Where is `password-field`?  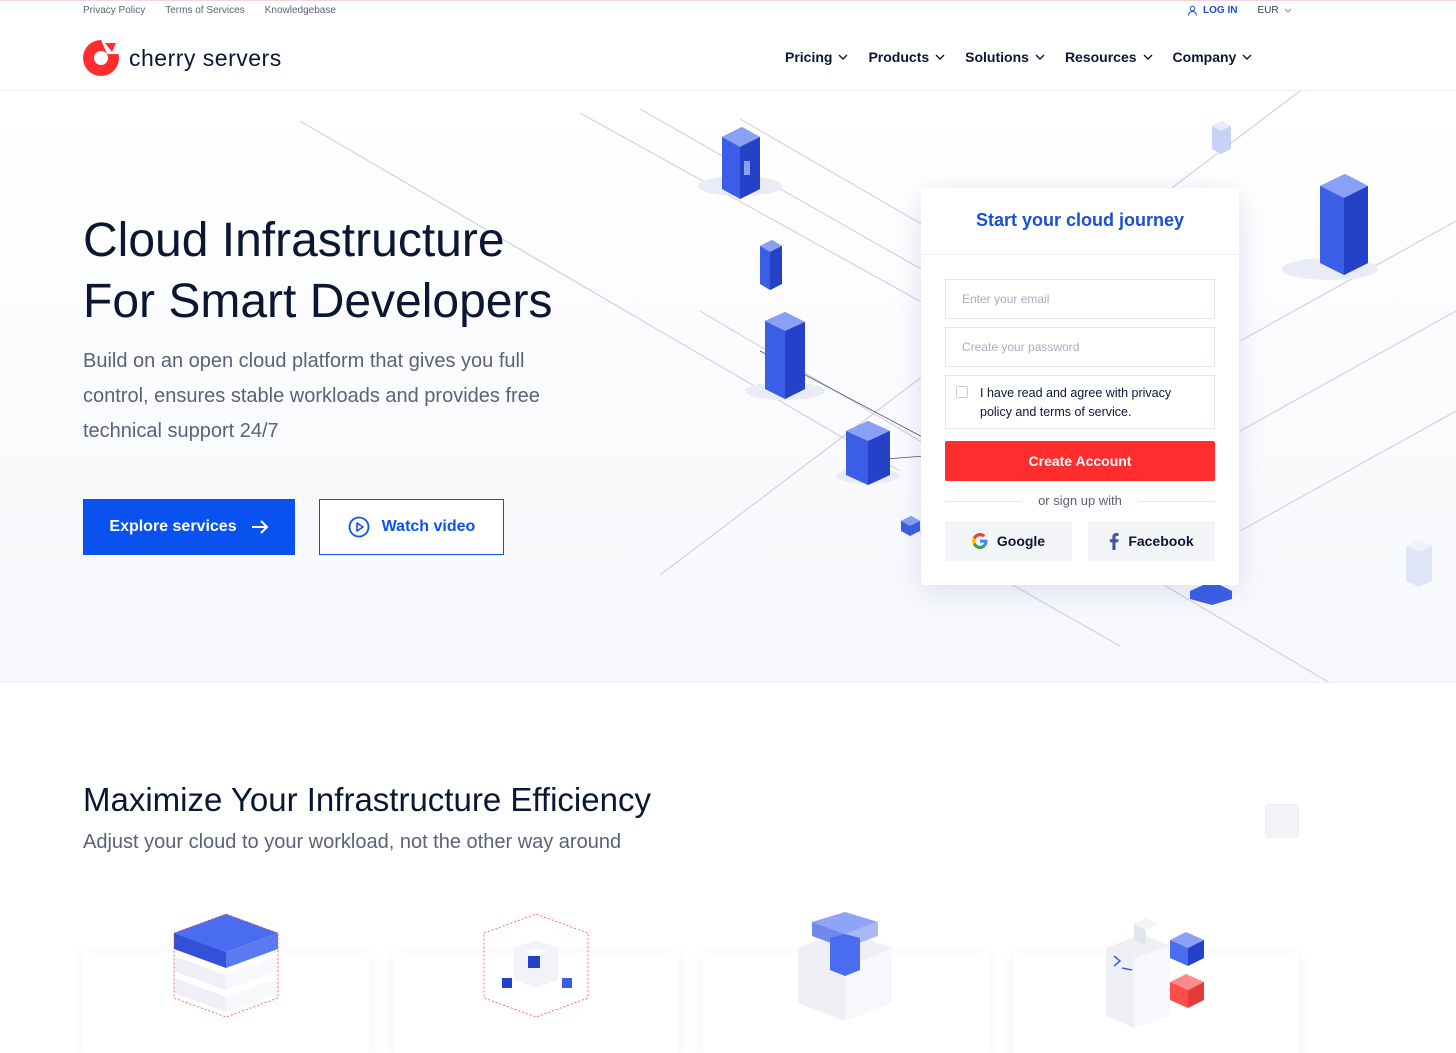
password-field is located at coordinates (1080, 347).